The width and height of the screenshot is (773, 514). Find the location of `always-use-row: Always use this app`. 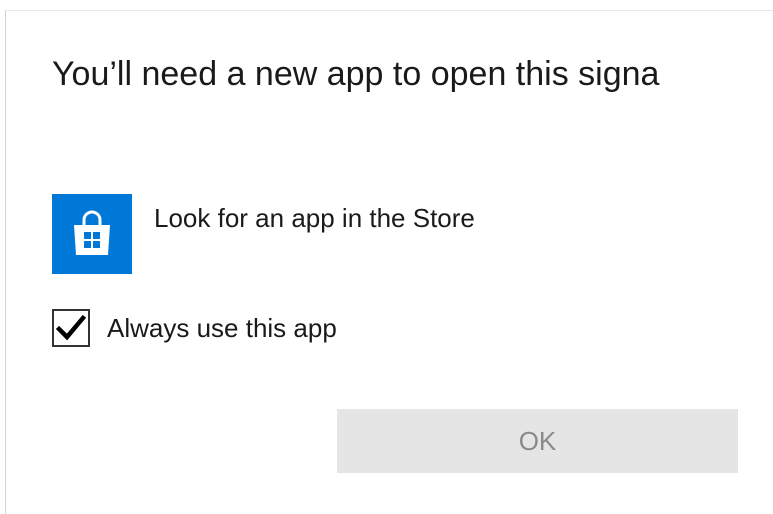

always-use-row: Always use this app is located at coordinates (194, 328).